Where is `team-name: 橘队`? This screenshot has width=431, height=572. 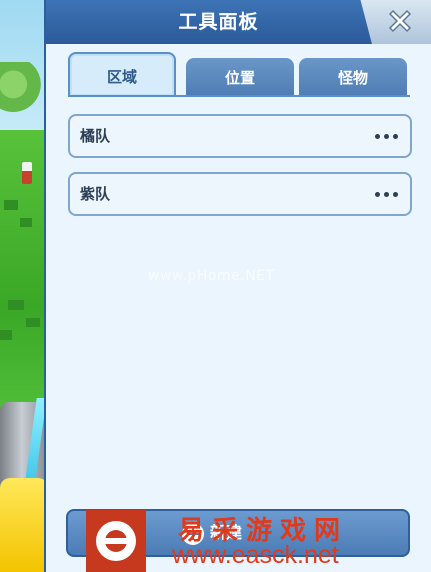
team-name: 橘队 is located at coordinates (95, 136).